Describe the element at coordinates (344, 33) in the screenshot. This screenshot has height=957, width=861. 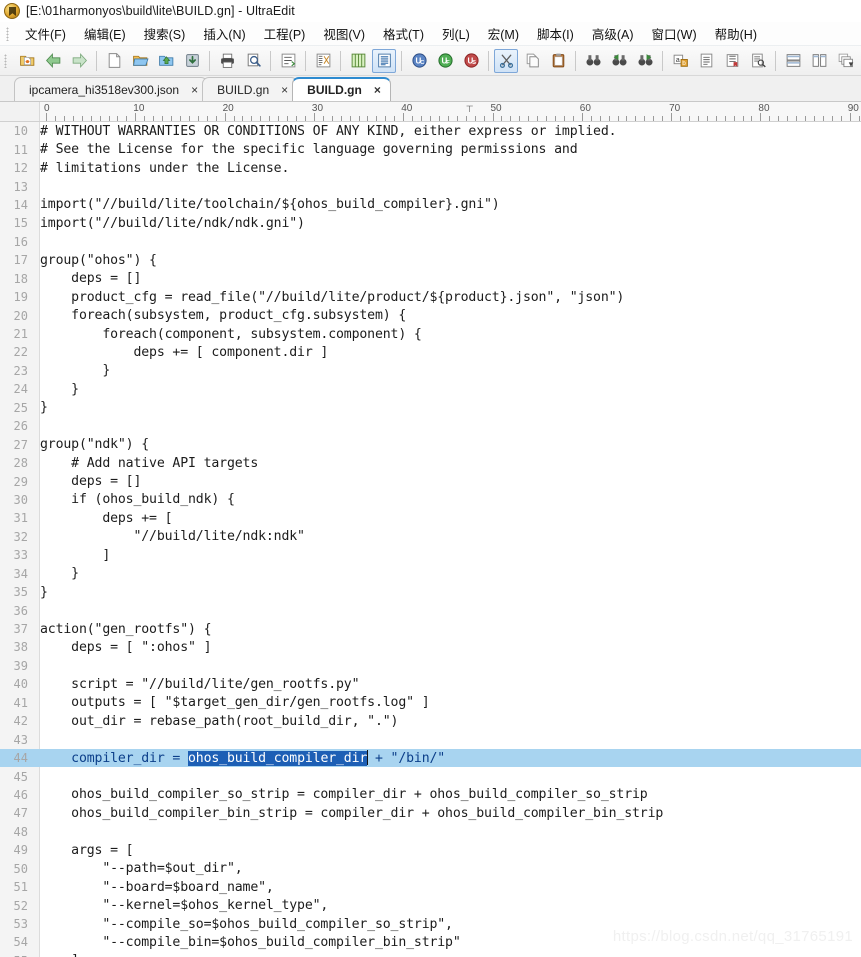
I see `menu-view: 视图(V)` at that location.